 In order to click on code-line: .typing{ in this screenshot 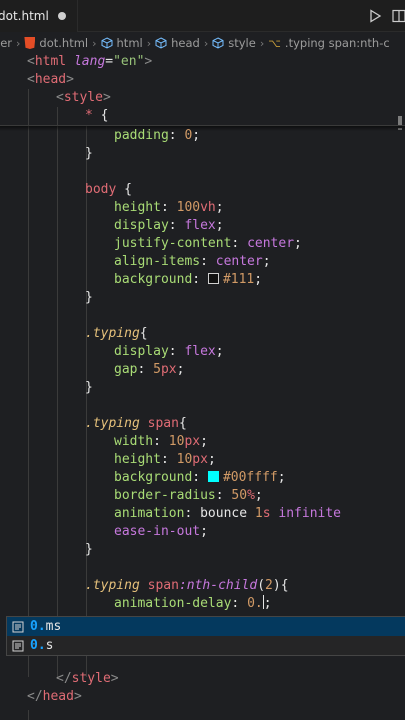, I will do `click(116, 333)`.